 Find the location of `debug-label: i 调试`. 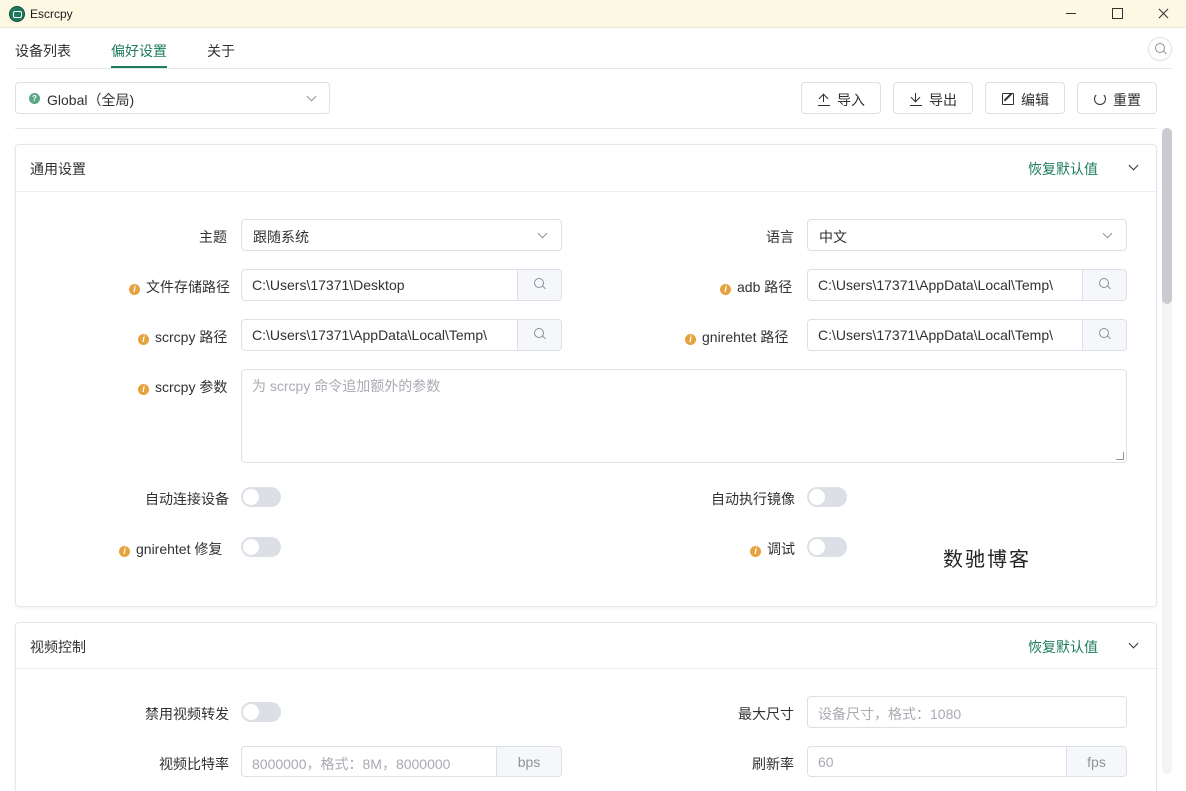

debug-label: i 调试 is located at coordinates (772, 549).